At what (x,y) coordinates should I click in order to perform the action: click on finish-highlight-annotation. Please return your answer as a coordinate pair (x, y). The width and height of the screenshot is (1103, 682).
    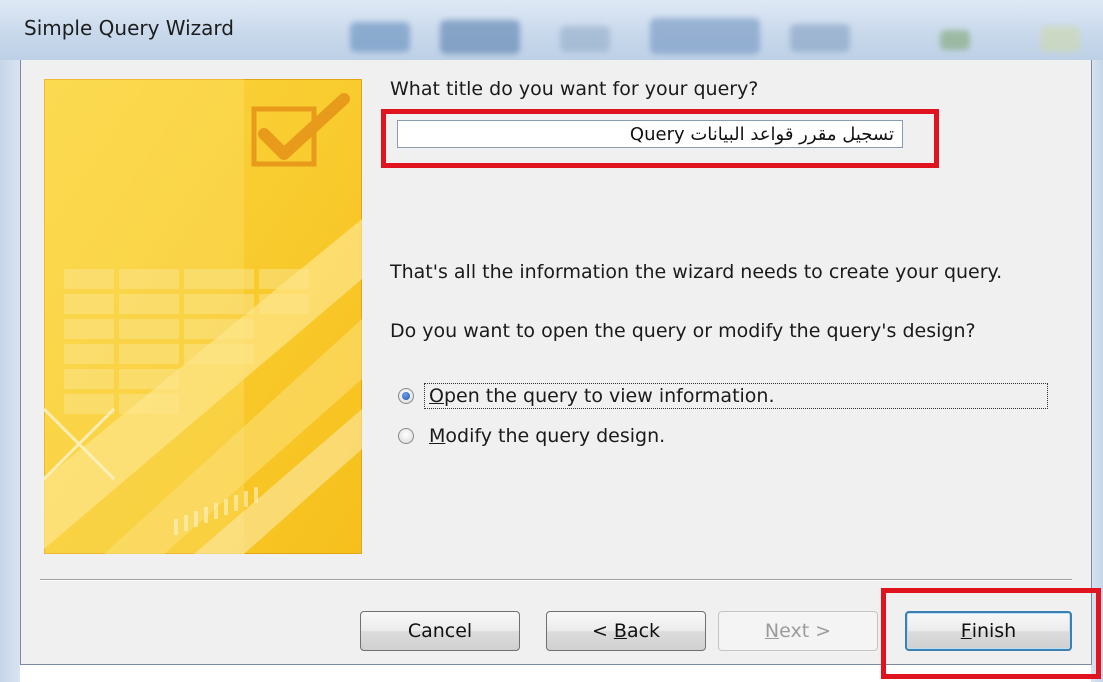
    Looking at the image, I should click on (991, 633).